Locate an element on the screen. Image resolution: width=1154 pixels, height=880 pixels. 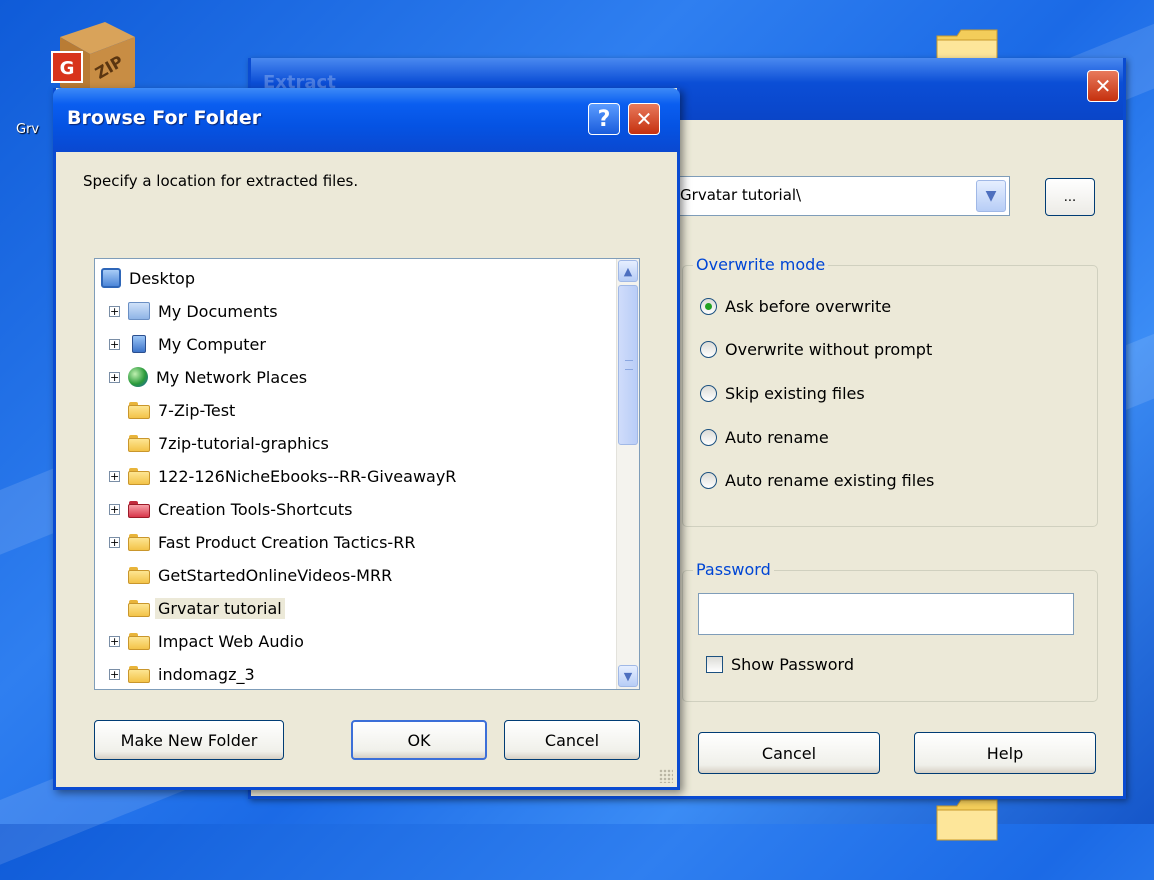
password-group: Password is located at coordinates (890, 631).